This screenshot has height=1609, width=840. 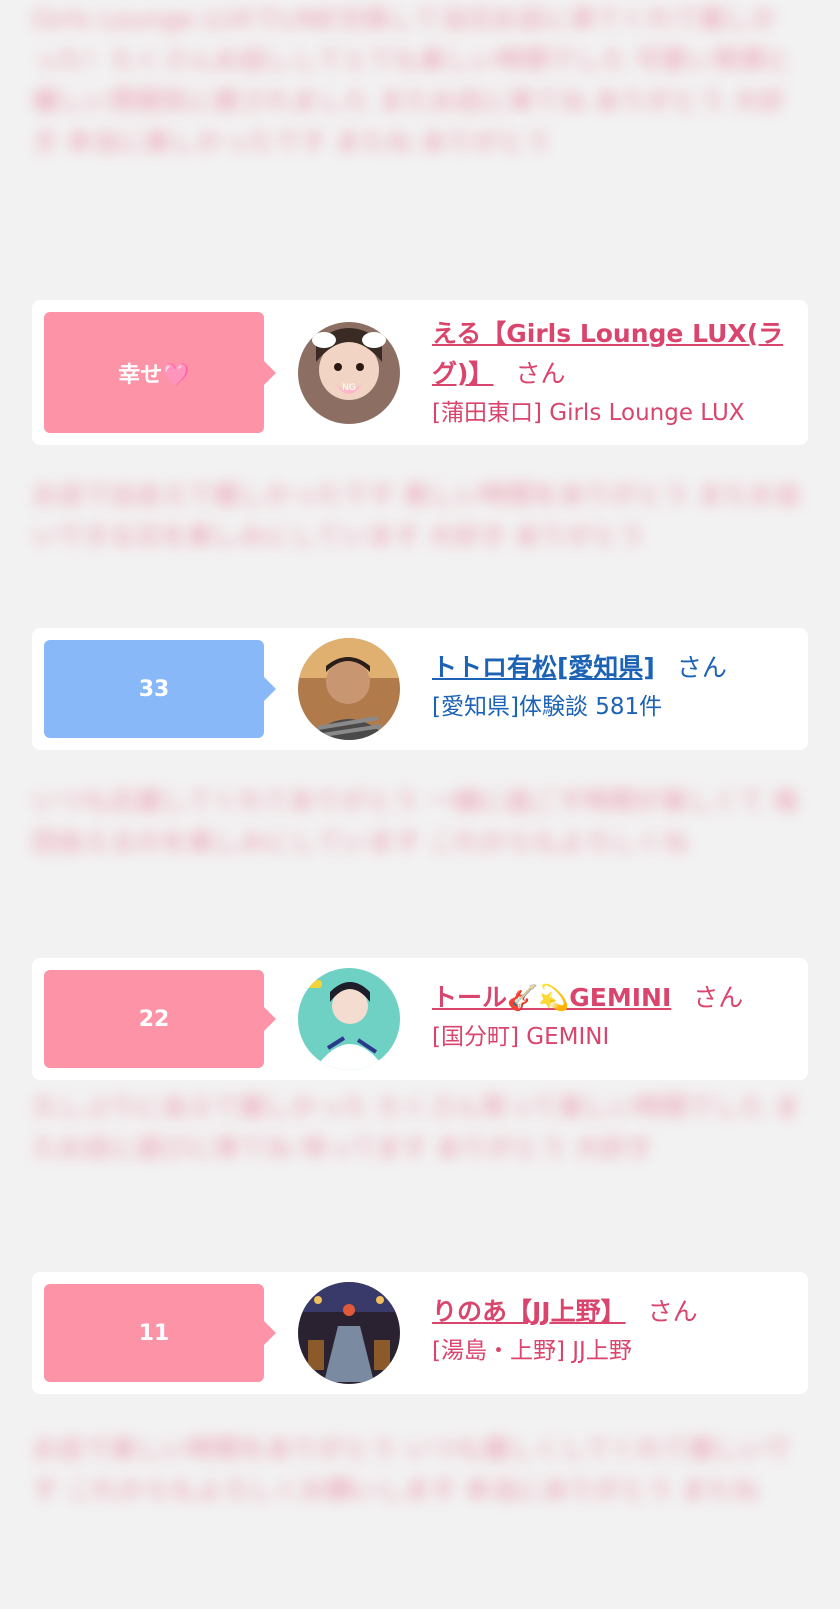 I want to click on svg-text: NG, so click(x=349, y=388).